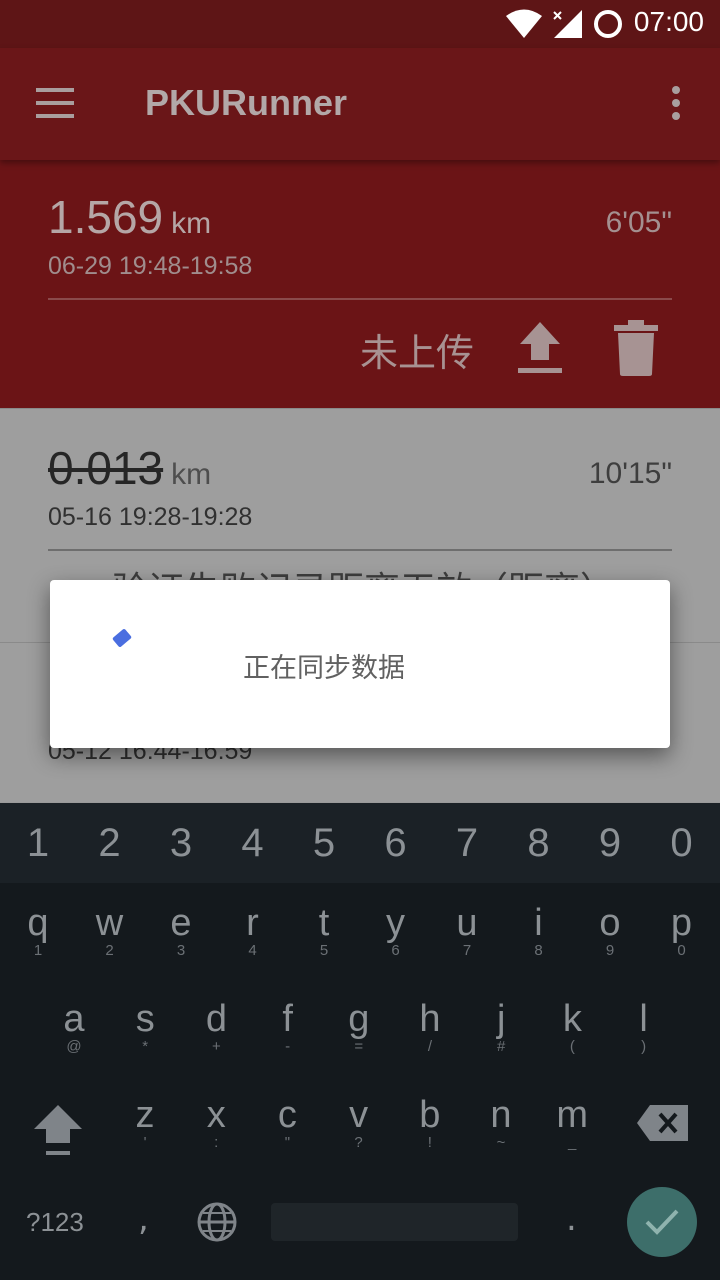  What do you see at coordinates (253, 843) in the screenshot?
I see `key-4: 4` at bounding box center [253, 843].